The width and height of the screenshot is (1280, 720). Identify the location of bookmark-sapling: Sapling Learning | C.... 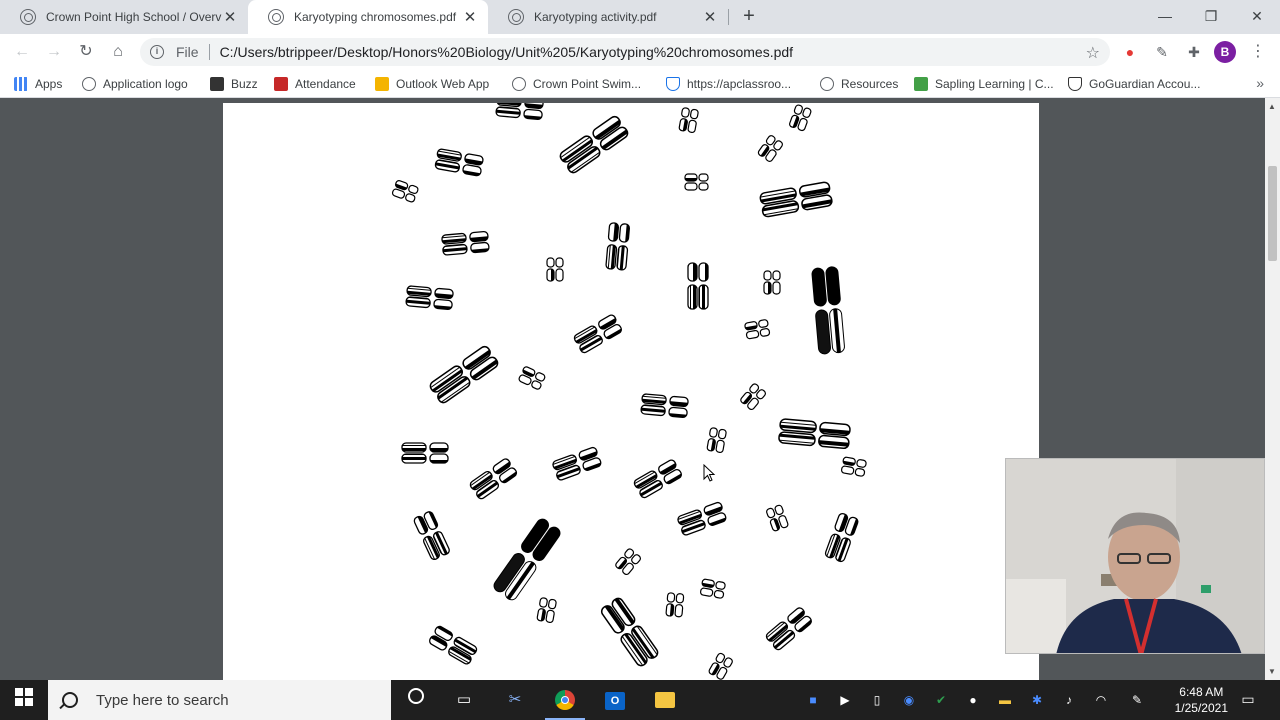
(984, 84).